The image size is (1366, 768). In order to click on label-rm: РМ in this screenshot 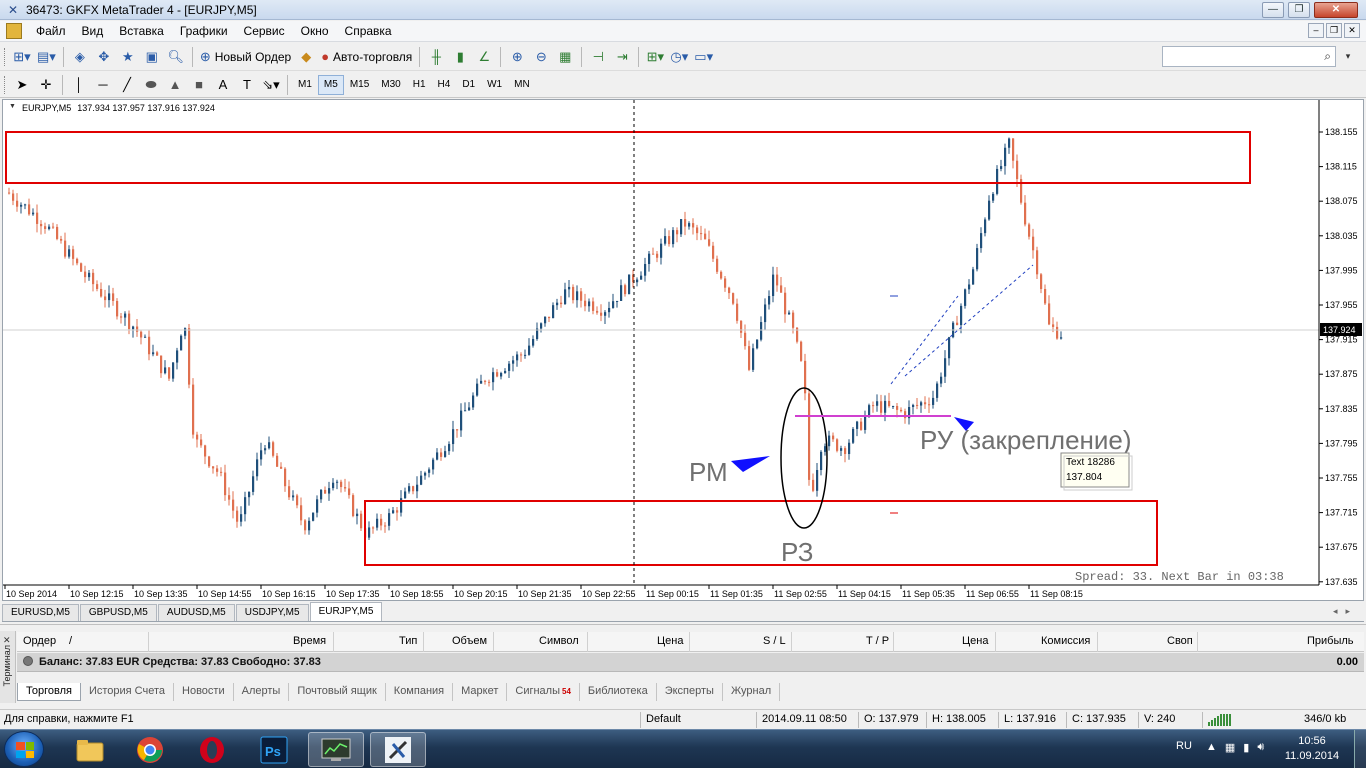, I will do `click(708, 472)`.